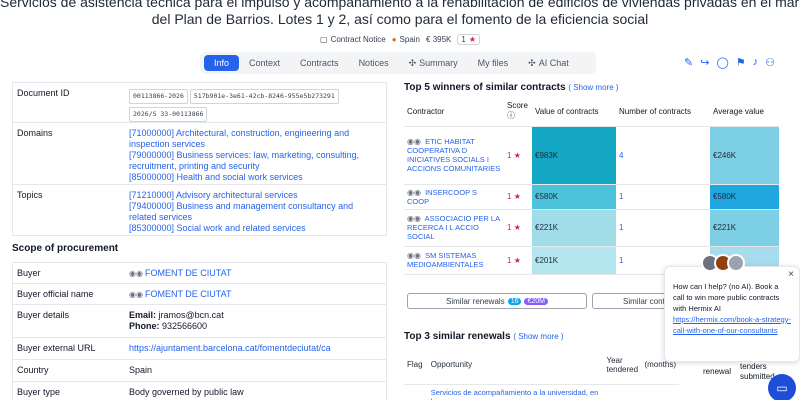 The height and width of the screenshot is (400, 800). What do you see at coordinates (744, 197) in the screenshot?
I see `average-value-cell: €580K` at bounding box center [744, 197].